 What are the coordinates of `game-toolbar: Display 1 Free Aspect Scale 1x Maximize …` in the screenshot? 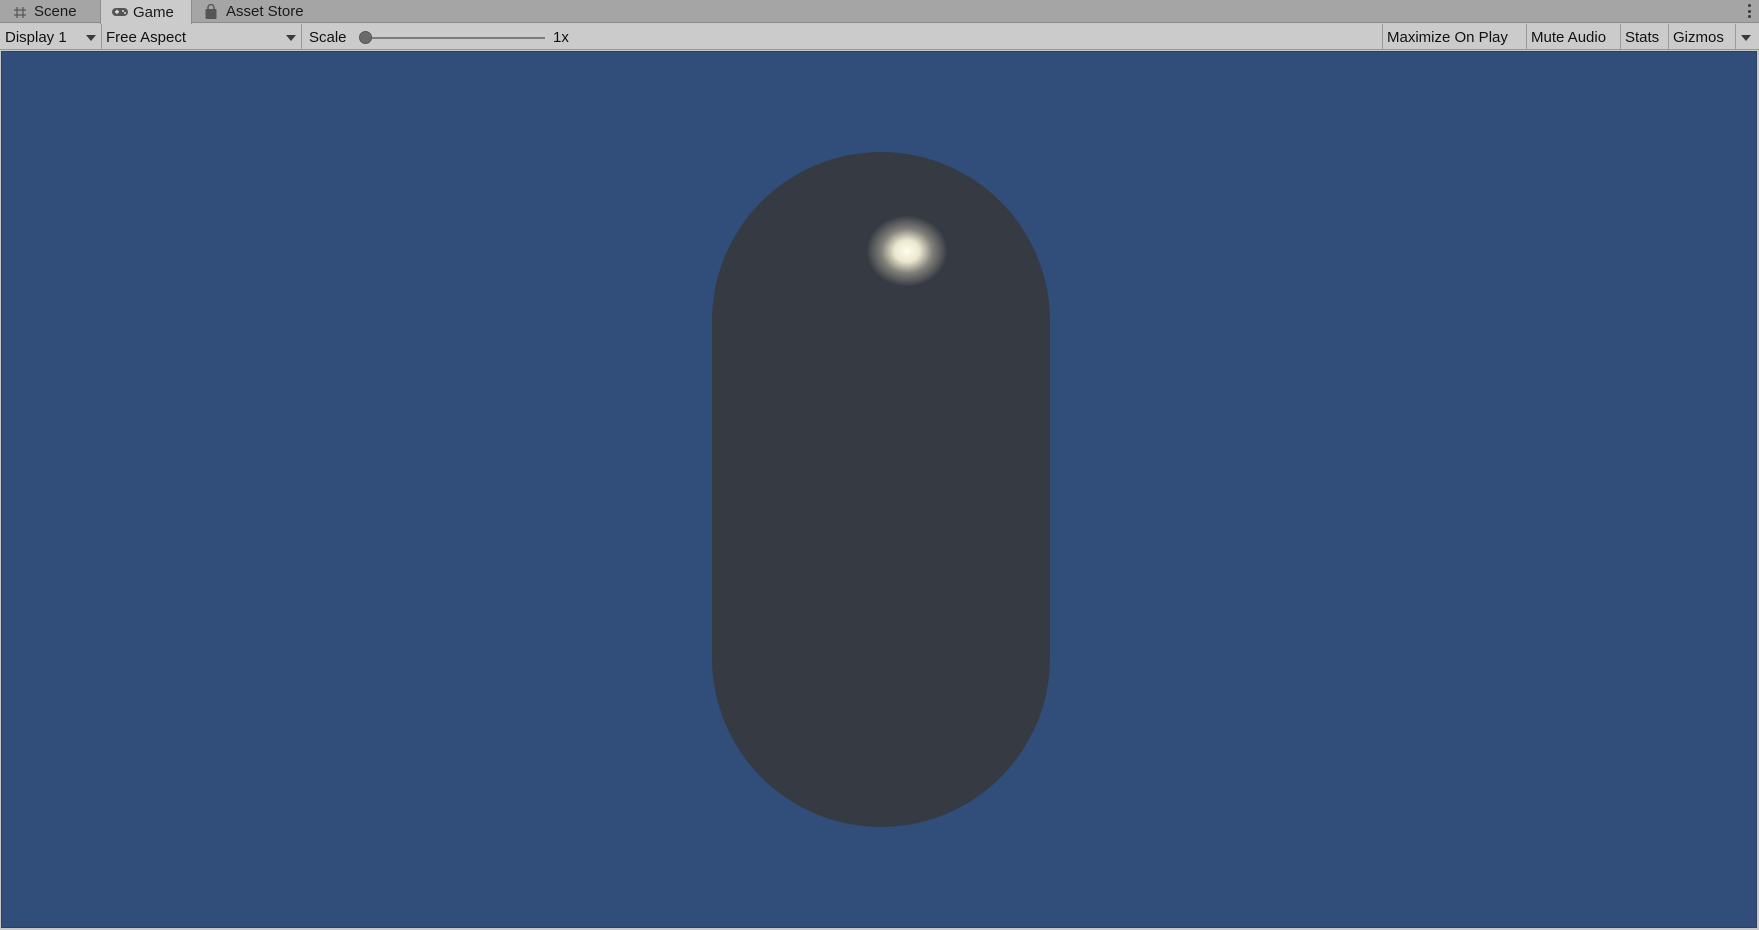 It's located at (879, 37).